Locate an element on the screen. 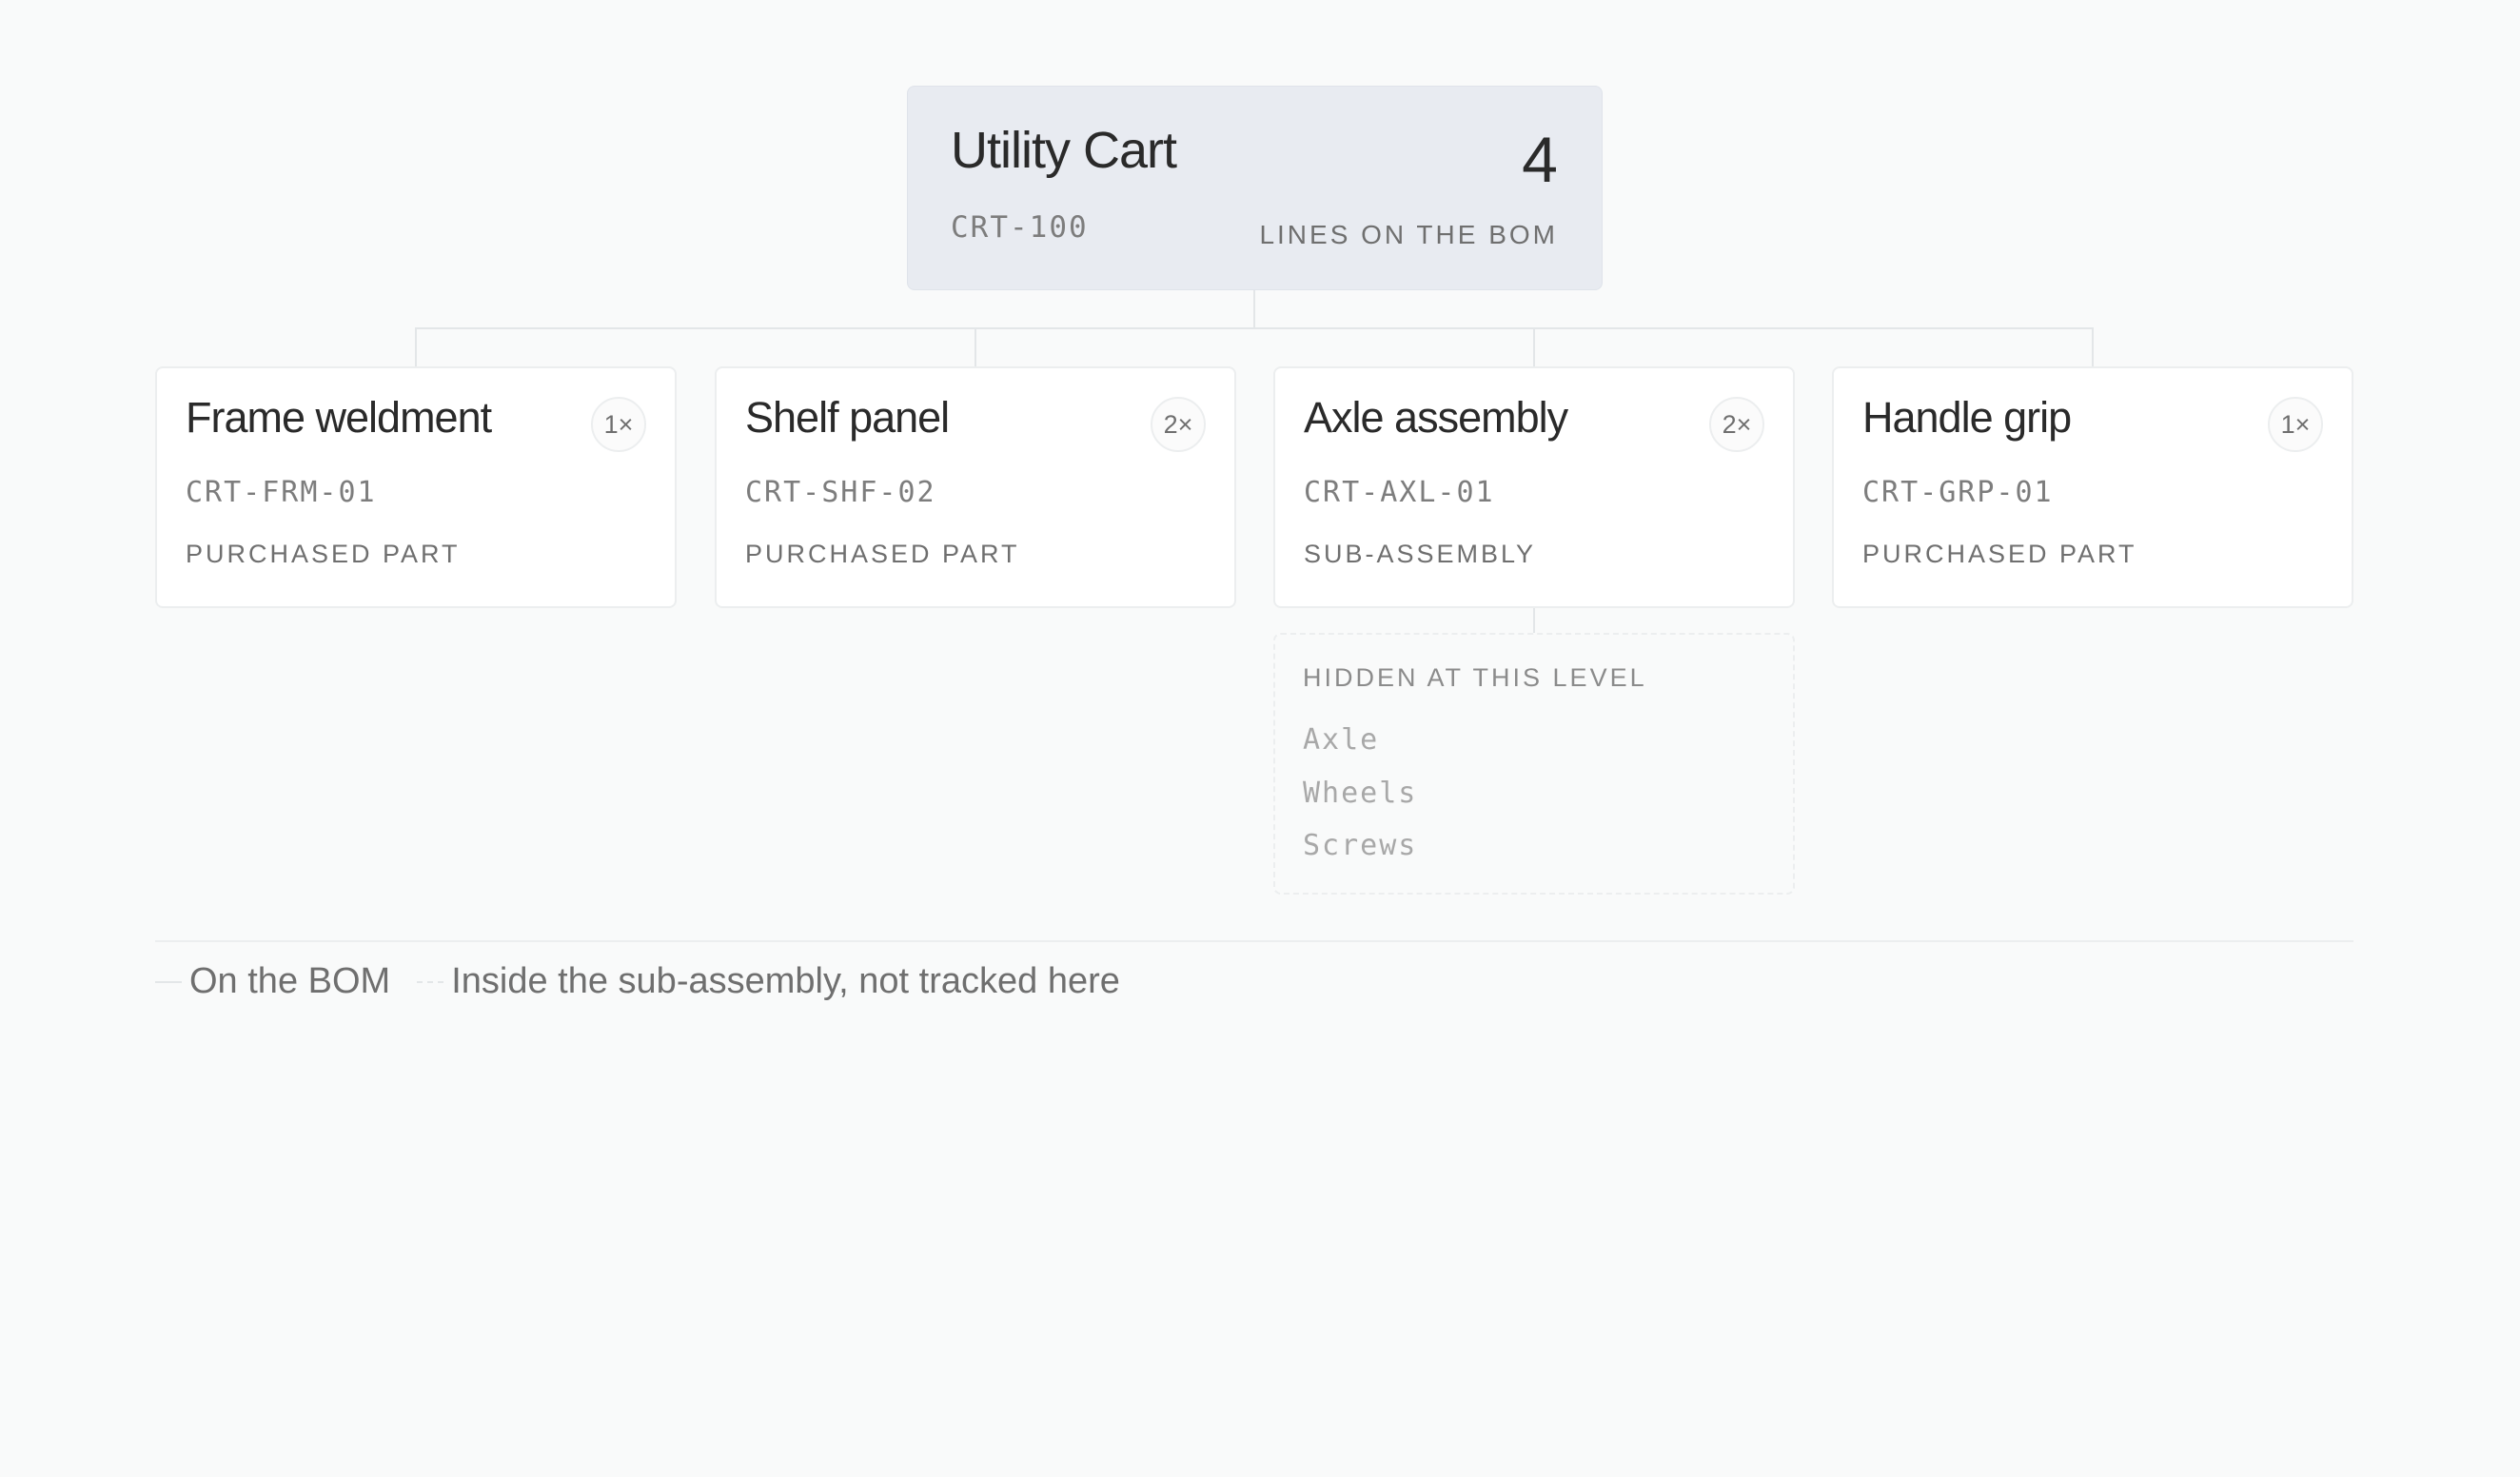 The width and height of the screenshot is (2520, 1477). connector-horizontal-bar is located at coordinates (1254, 328).